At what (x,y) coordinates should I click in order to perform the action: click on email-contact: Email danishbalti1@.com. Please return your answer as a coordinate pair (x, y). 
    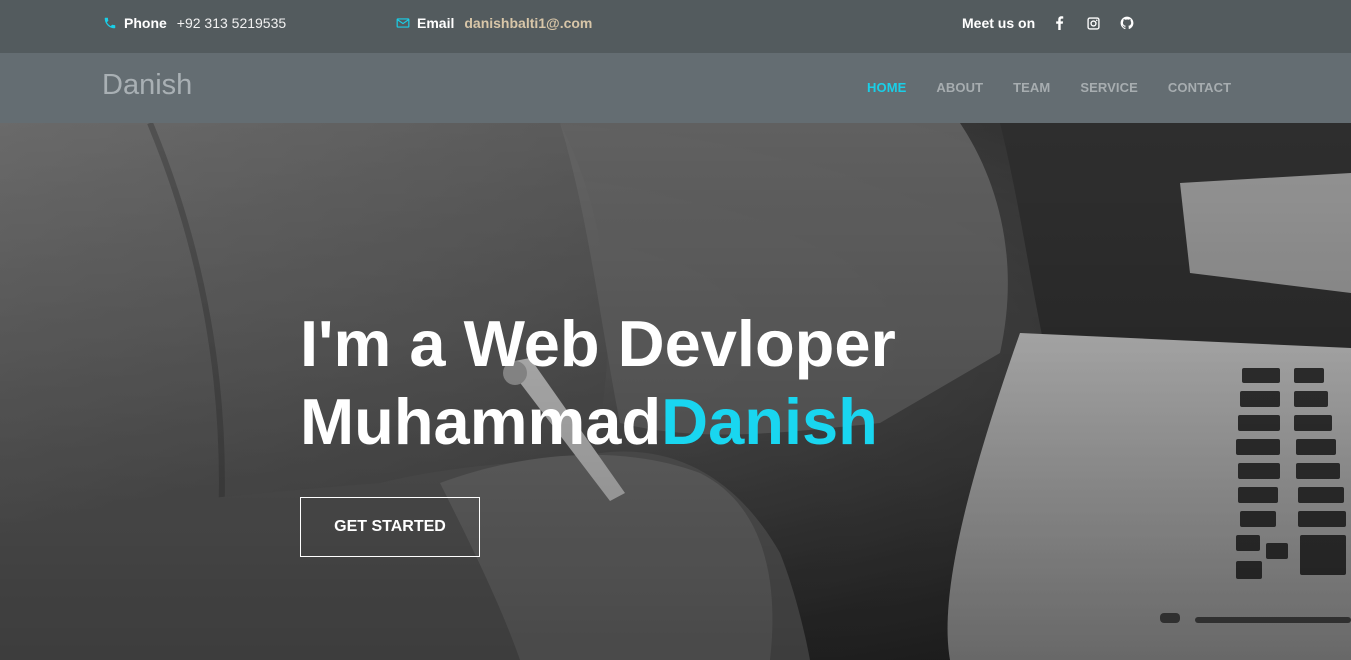
    Looking at the image, I should click on (494, 23).